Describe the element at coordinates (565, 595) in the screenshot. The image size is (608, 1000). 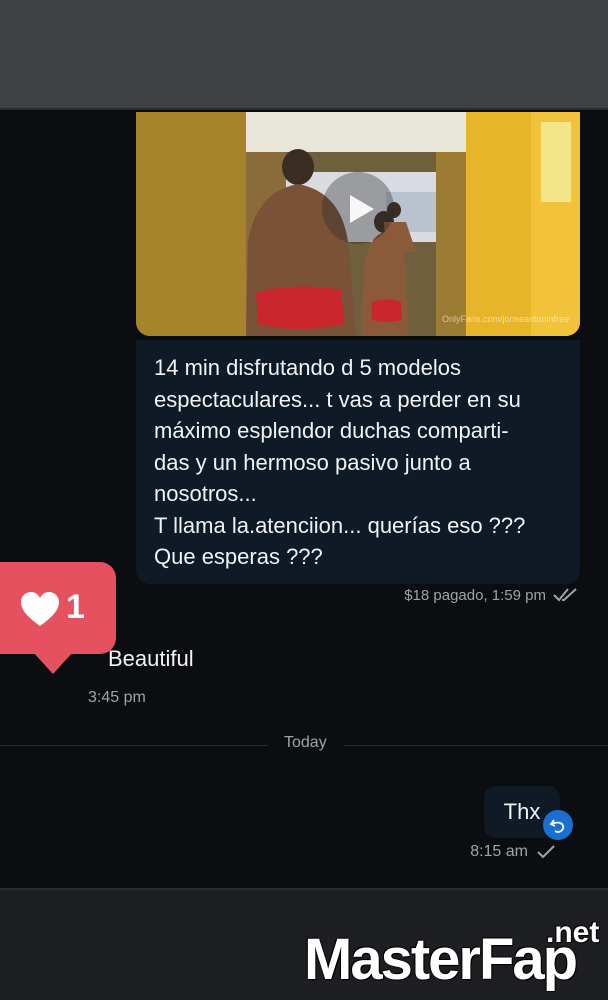
I see `double-check-icon` at that location.